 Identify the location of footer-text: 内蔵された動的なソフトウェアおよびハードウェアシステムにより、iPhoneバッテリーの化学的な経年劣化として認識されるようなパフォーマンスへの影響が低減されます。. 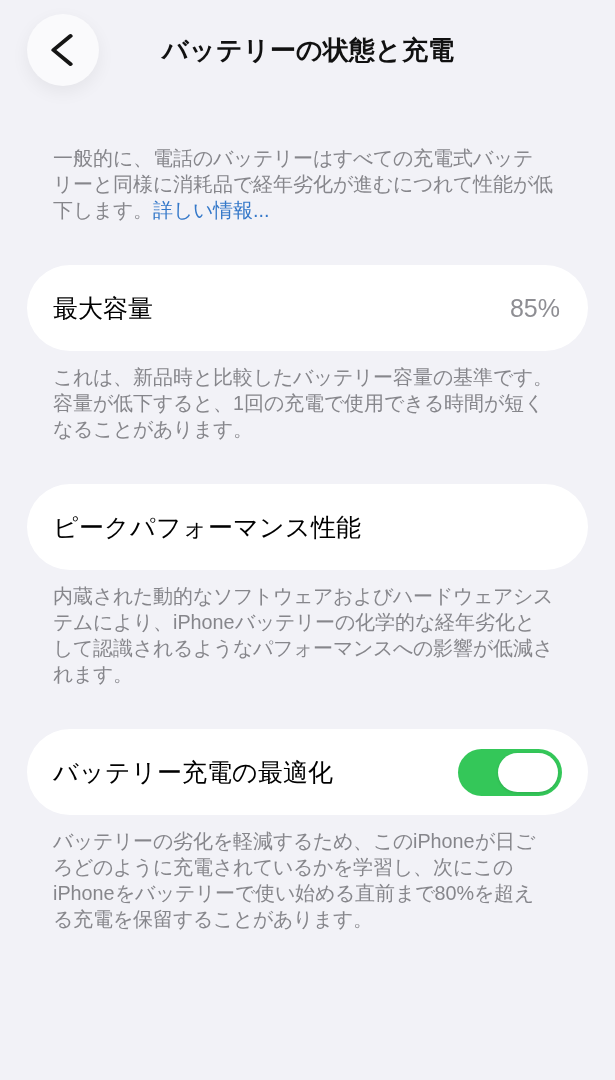
(303, 635).